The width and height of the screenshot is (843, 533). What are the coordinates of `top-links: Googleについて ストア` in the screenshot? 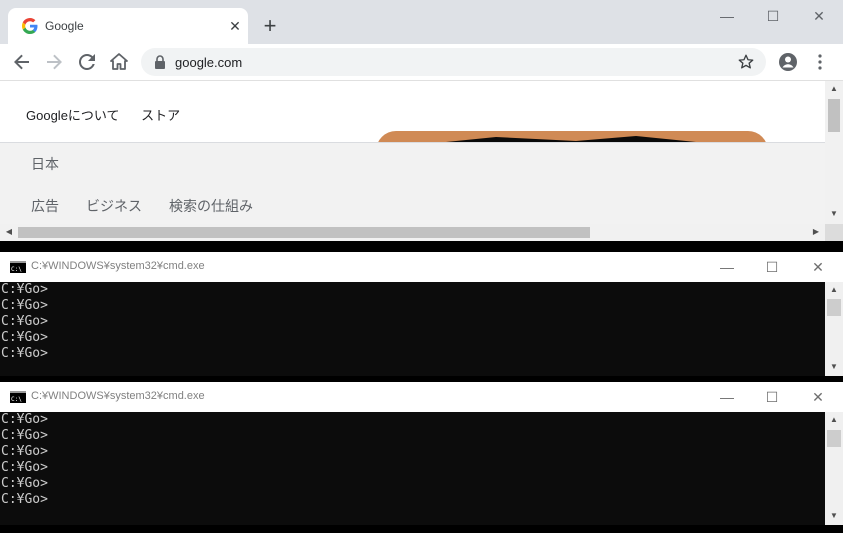 It's located at (112, 114).